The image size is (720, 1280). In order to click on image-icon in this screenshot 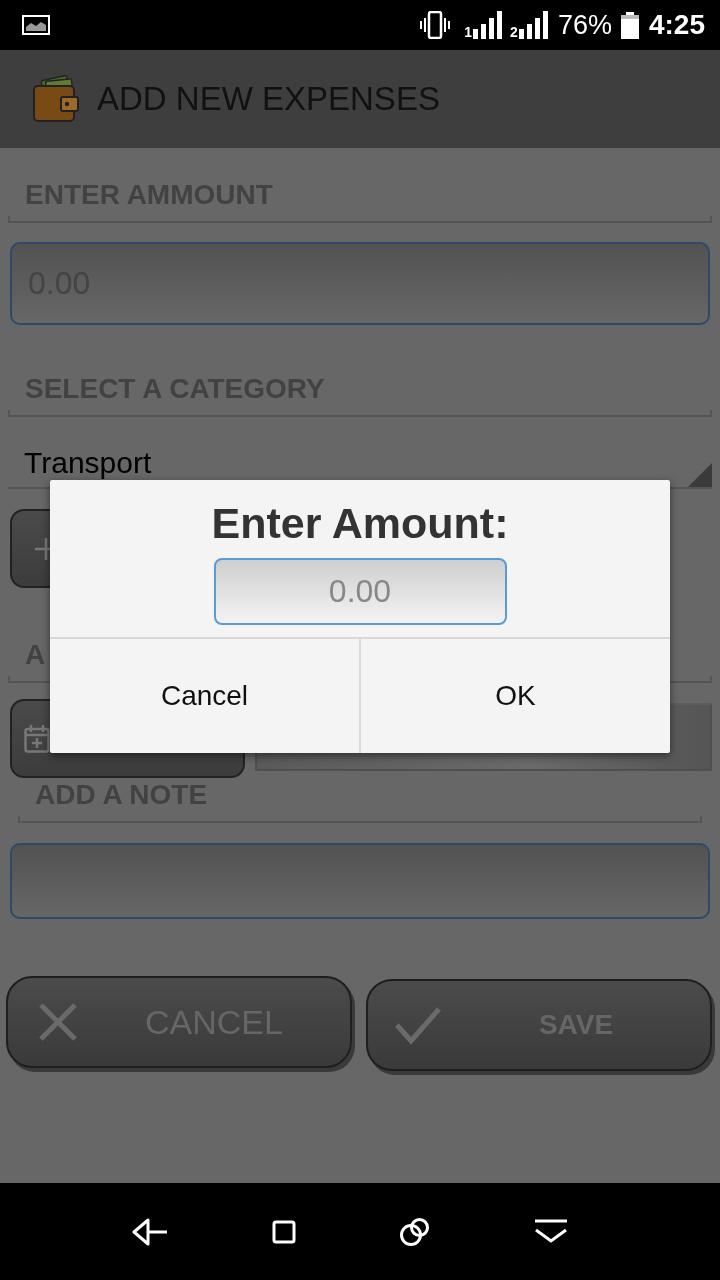, I will do `click(36, 25)`.